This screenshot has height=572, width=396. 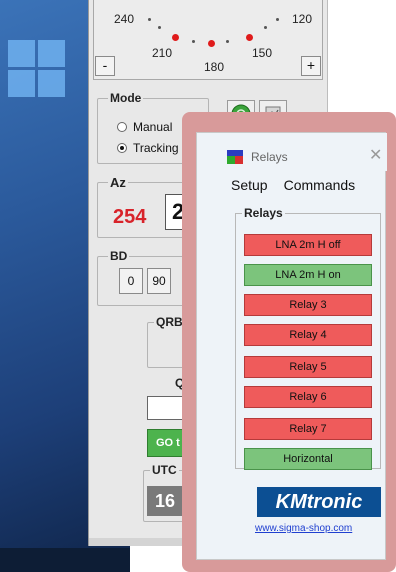 What do you see at coordinates (162, 53) in the screenshot?
I see `dial-tick-210: 210` at bounding box center [162, 53].